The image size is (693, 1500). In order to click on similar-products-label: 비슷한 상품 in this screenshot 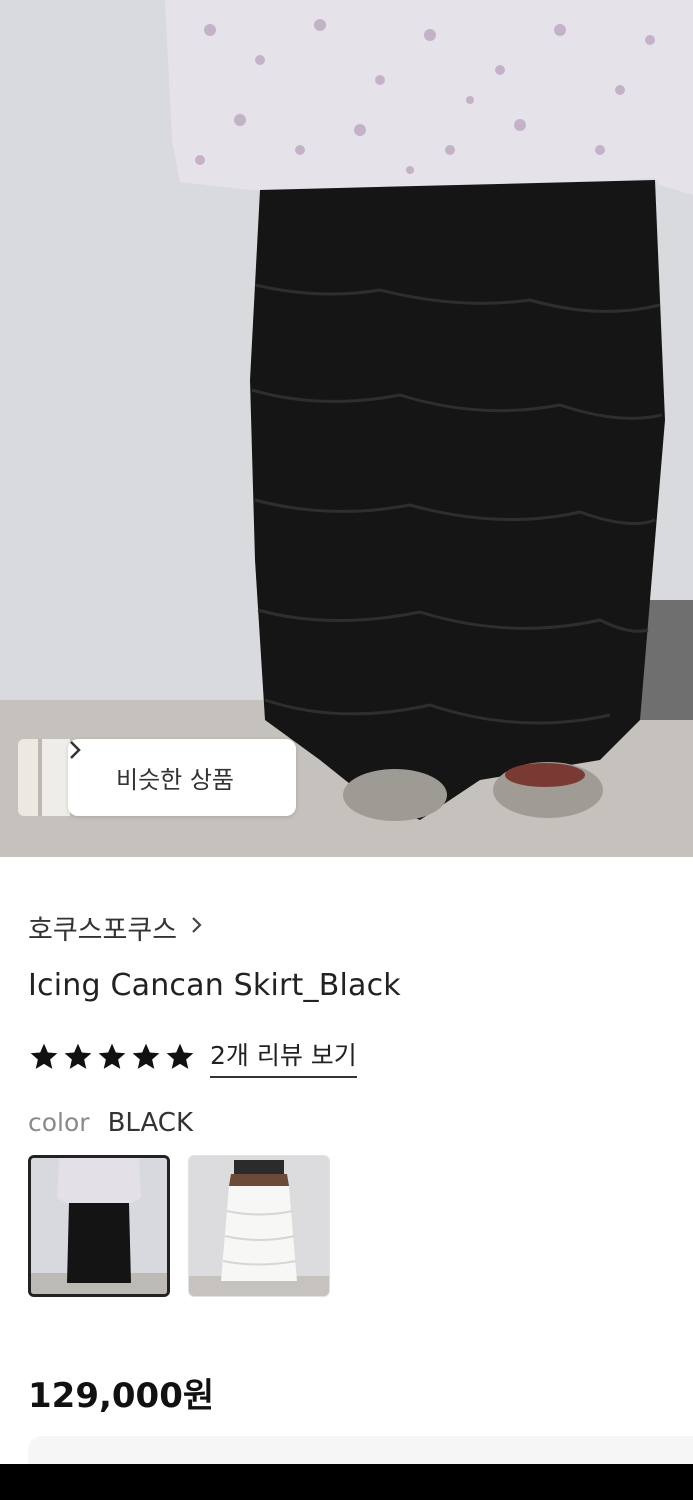, I will do `click(175, 780)`.